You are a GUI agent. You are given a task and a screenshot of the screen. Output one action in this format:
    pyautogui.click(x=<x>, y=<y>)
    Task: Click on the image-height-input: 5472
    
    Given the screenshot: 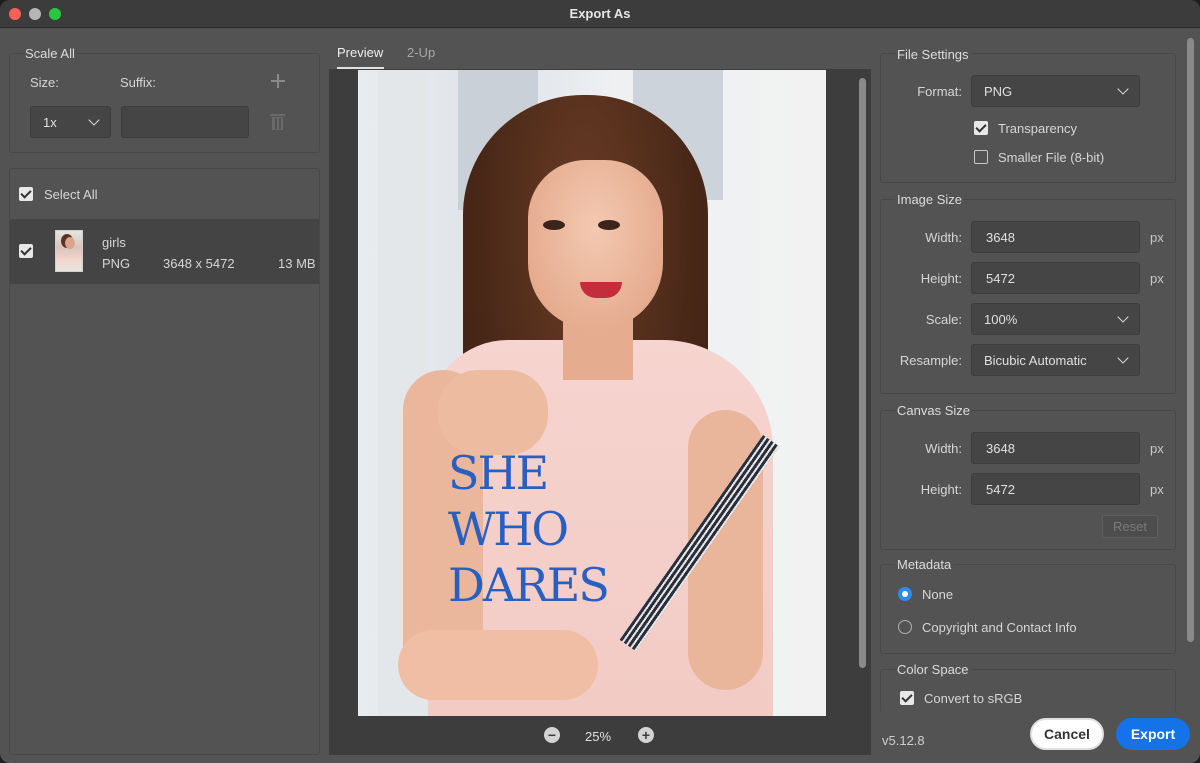 What is the action you would take?
    pyautogui.click(x=1055, y=278)
    